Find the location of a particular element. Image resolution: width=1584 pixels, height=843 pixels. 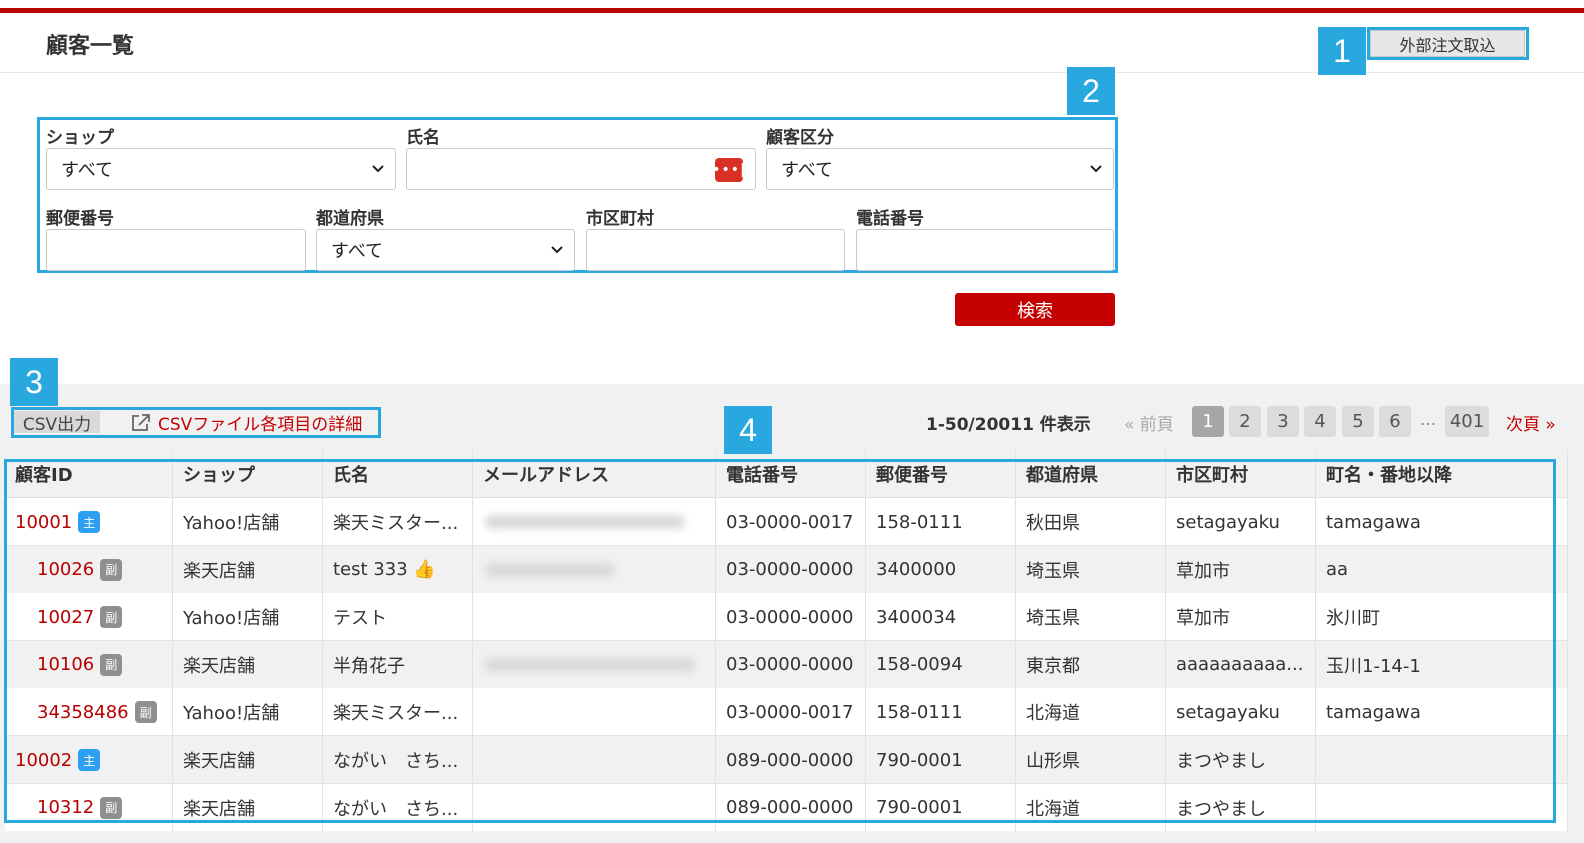

customer-id-link: 10026 is located at coordinates (65, 569).